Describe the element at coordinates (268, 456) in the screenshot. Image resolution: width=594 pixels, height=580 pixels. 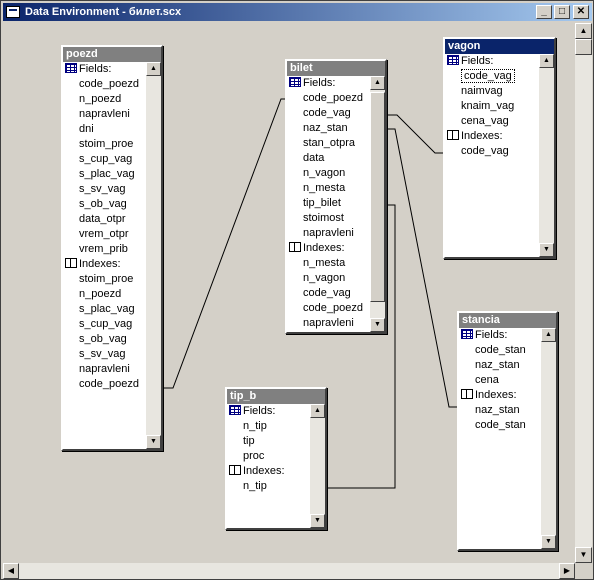
I see `field-item: proc` at that location.